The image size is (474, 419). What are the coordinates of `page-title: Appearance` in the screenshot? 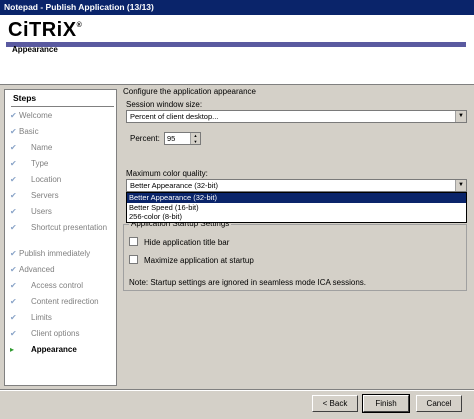 It's located at (35, 49).